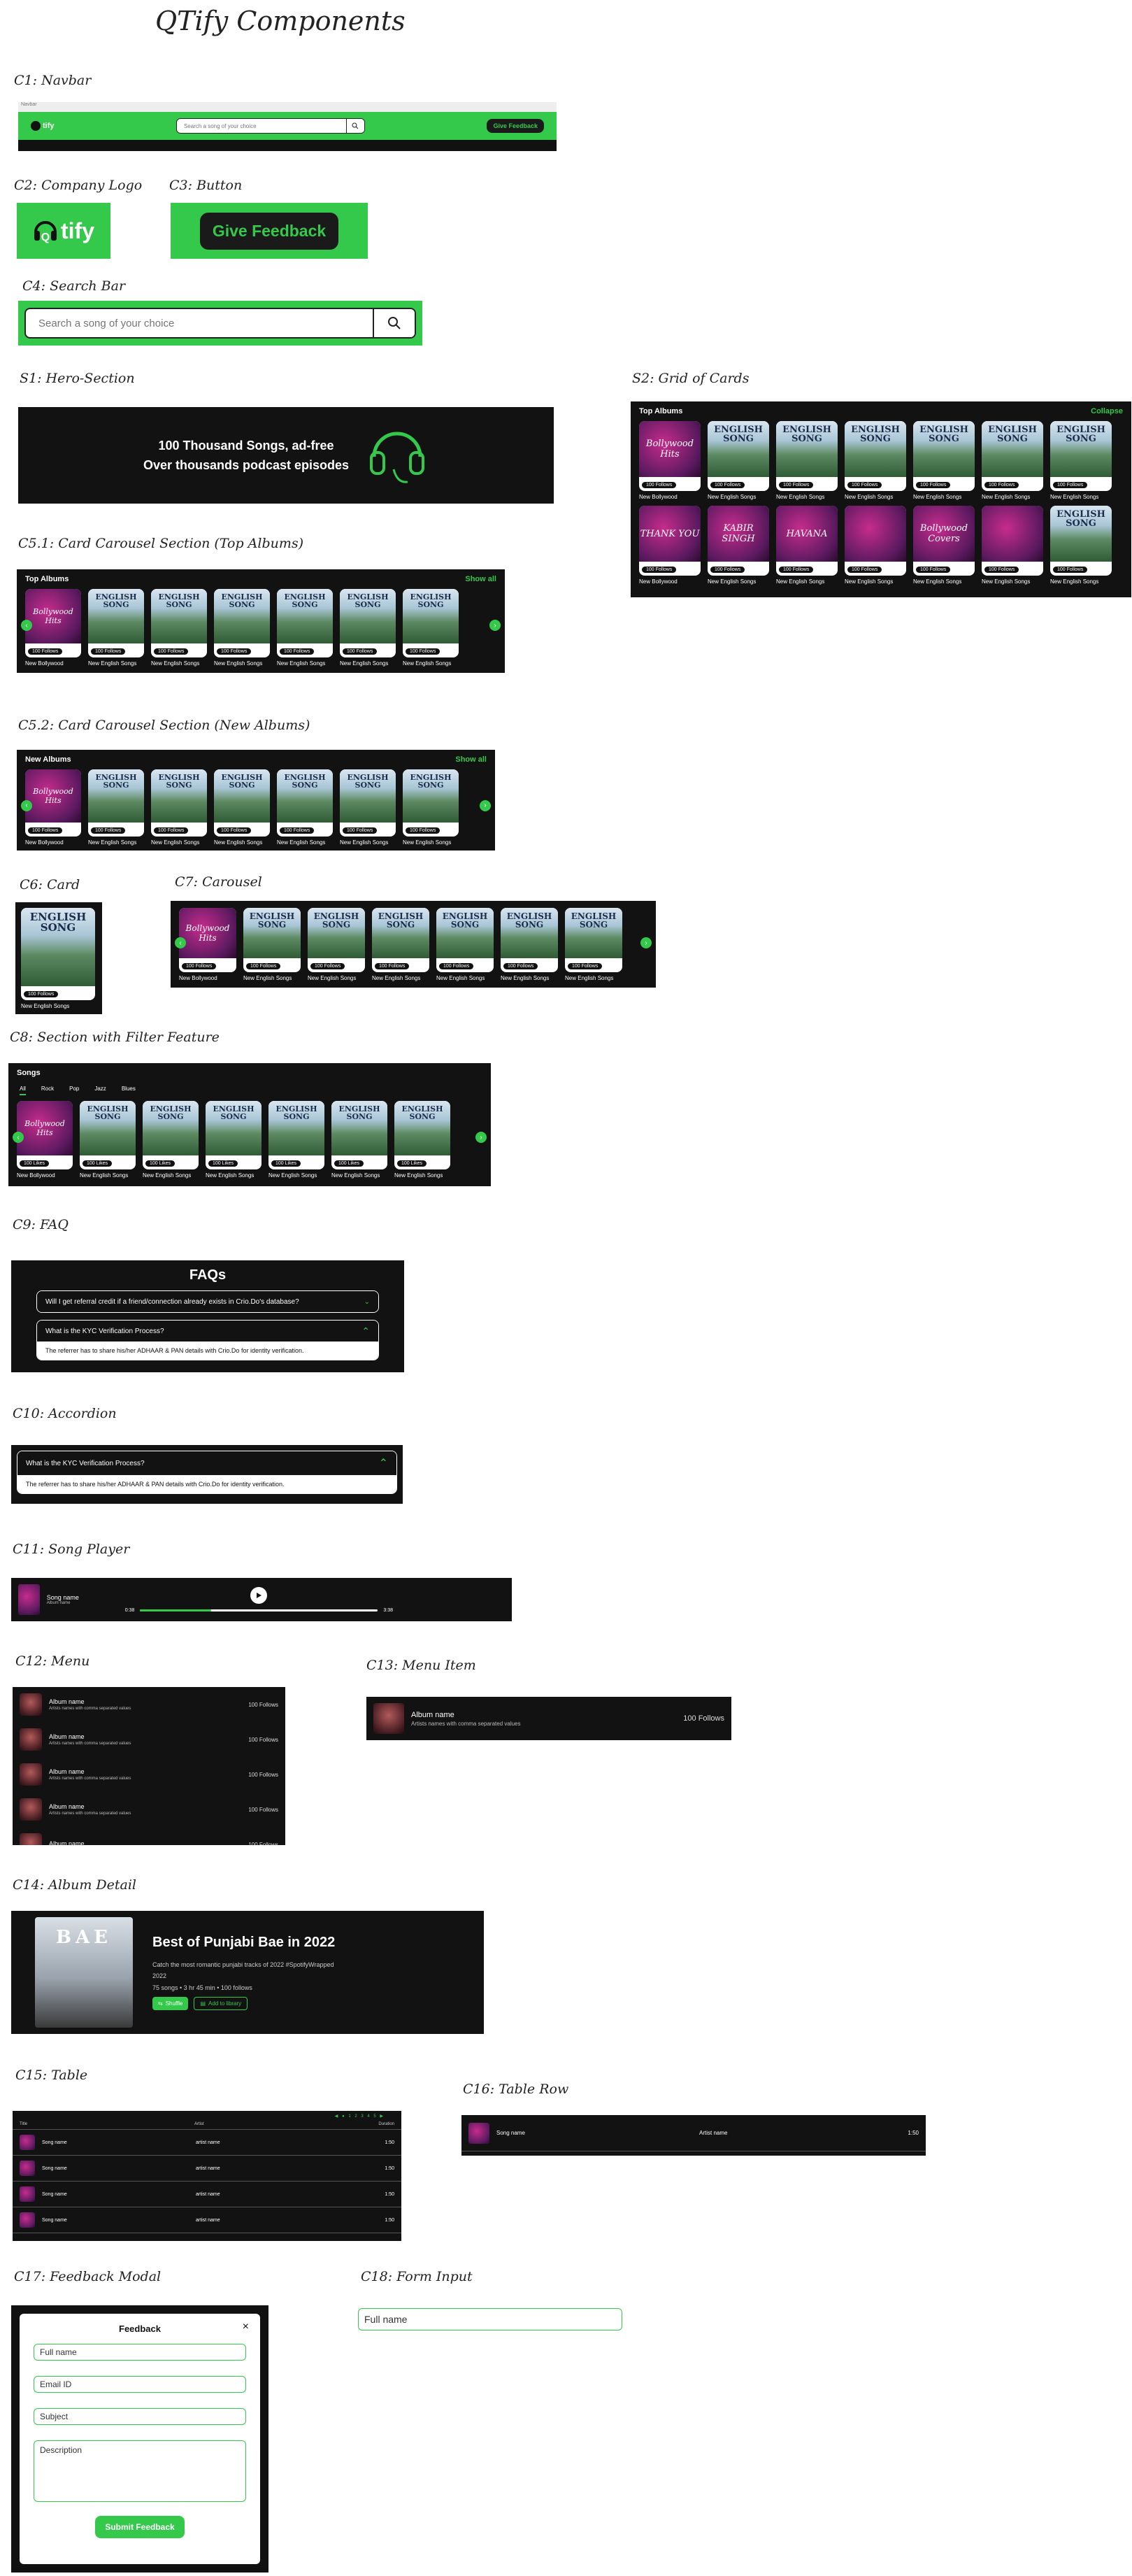 Image resolution: width=1132 pixels, height=2576 pixels. I want to click on card-box: Bollywood Hits 100 Follows, so click(670, 456).